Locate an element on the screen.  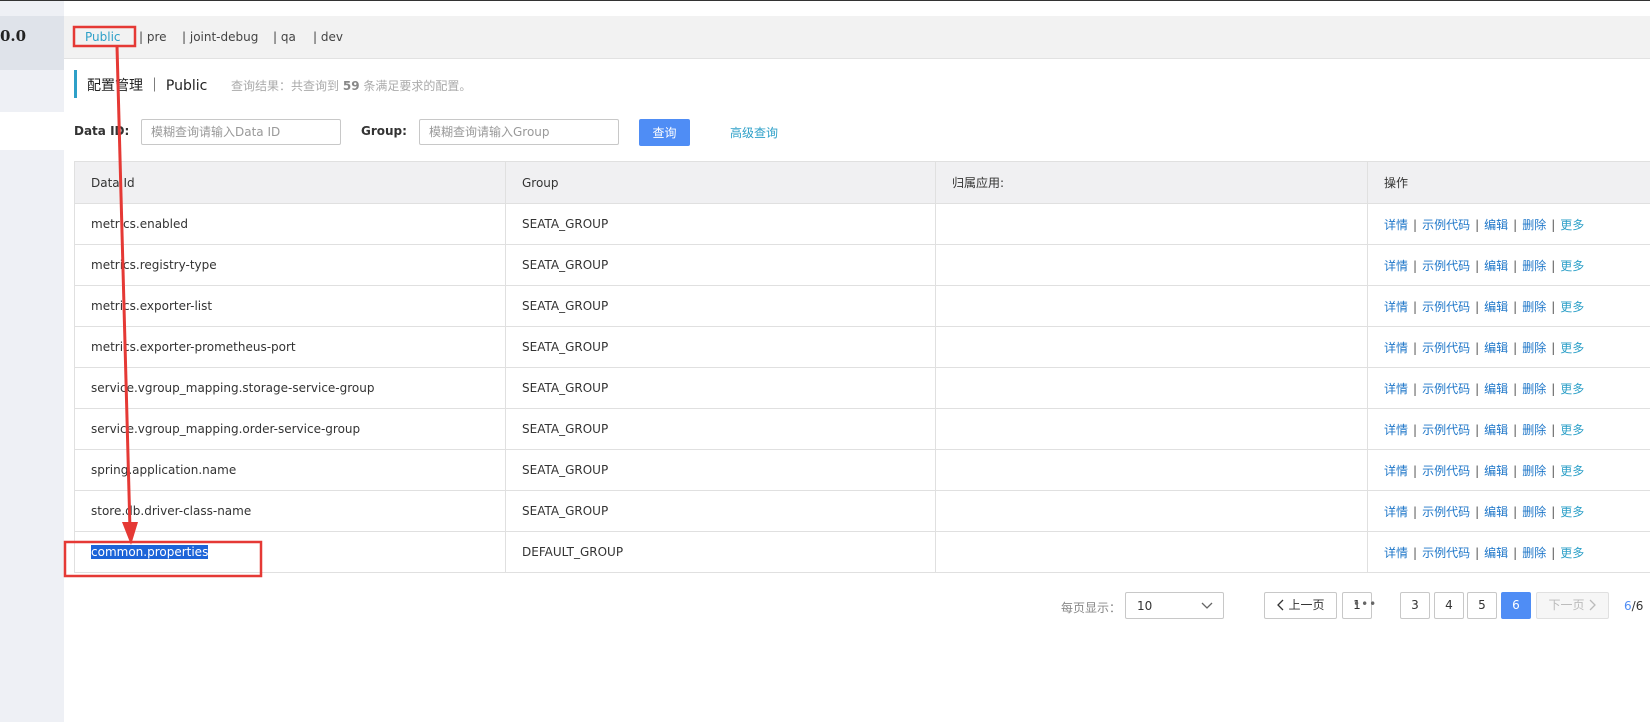
namespace-tab-dev: | dev is located at coordinates (328, 37).